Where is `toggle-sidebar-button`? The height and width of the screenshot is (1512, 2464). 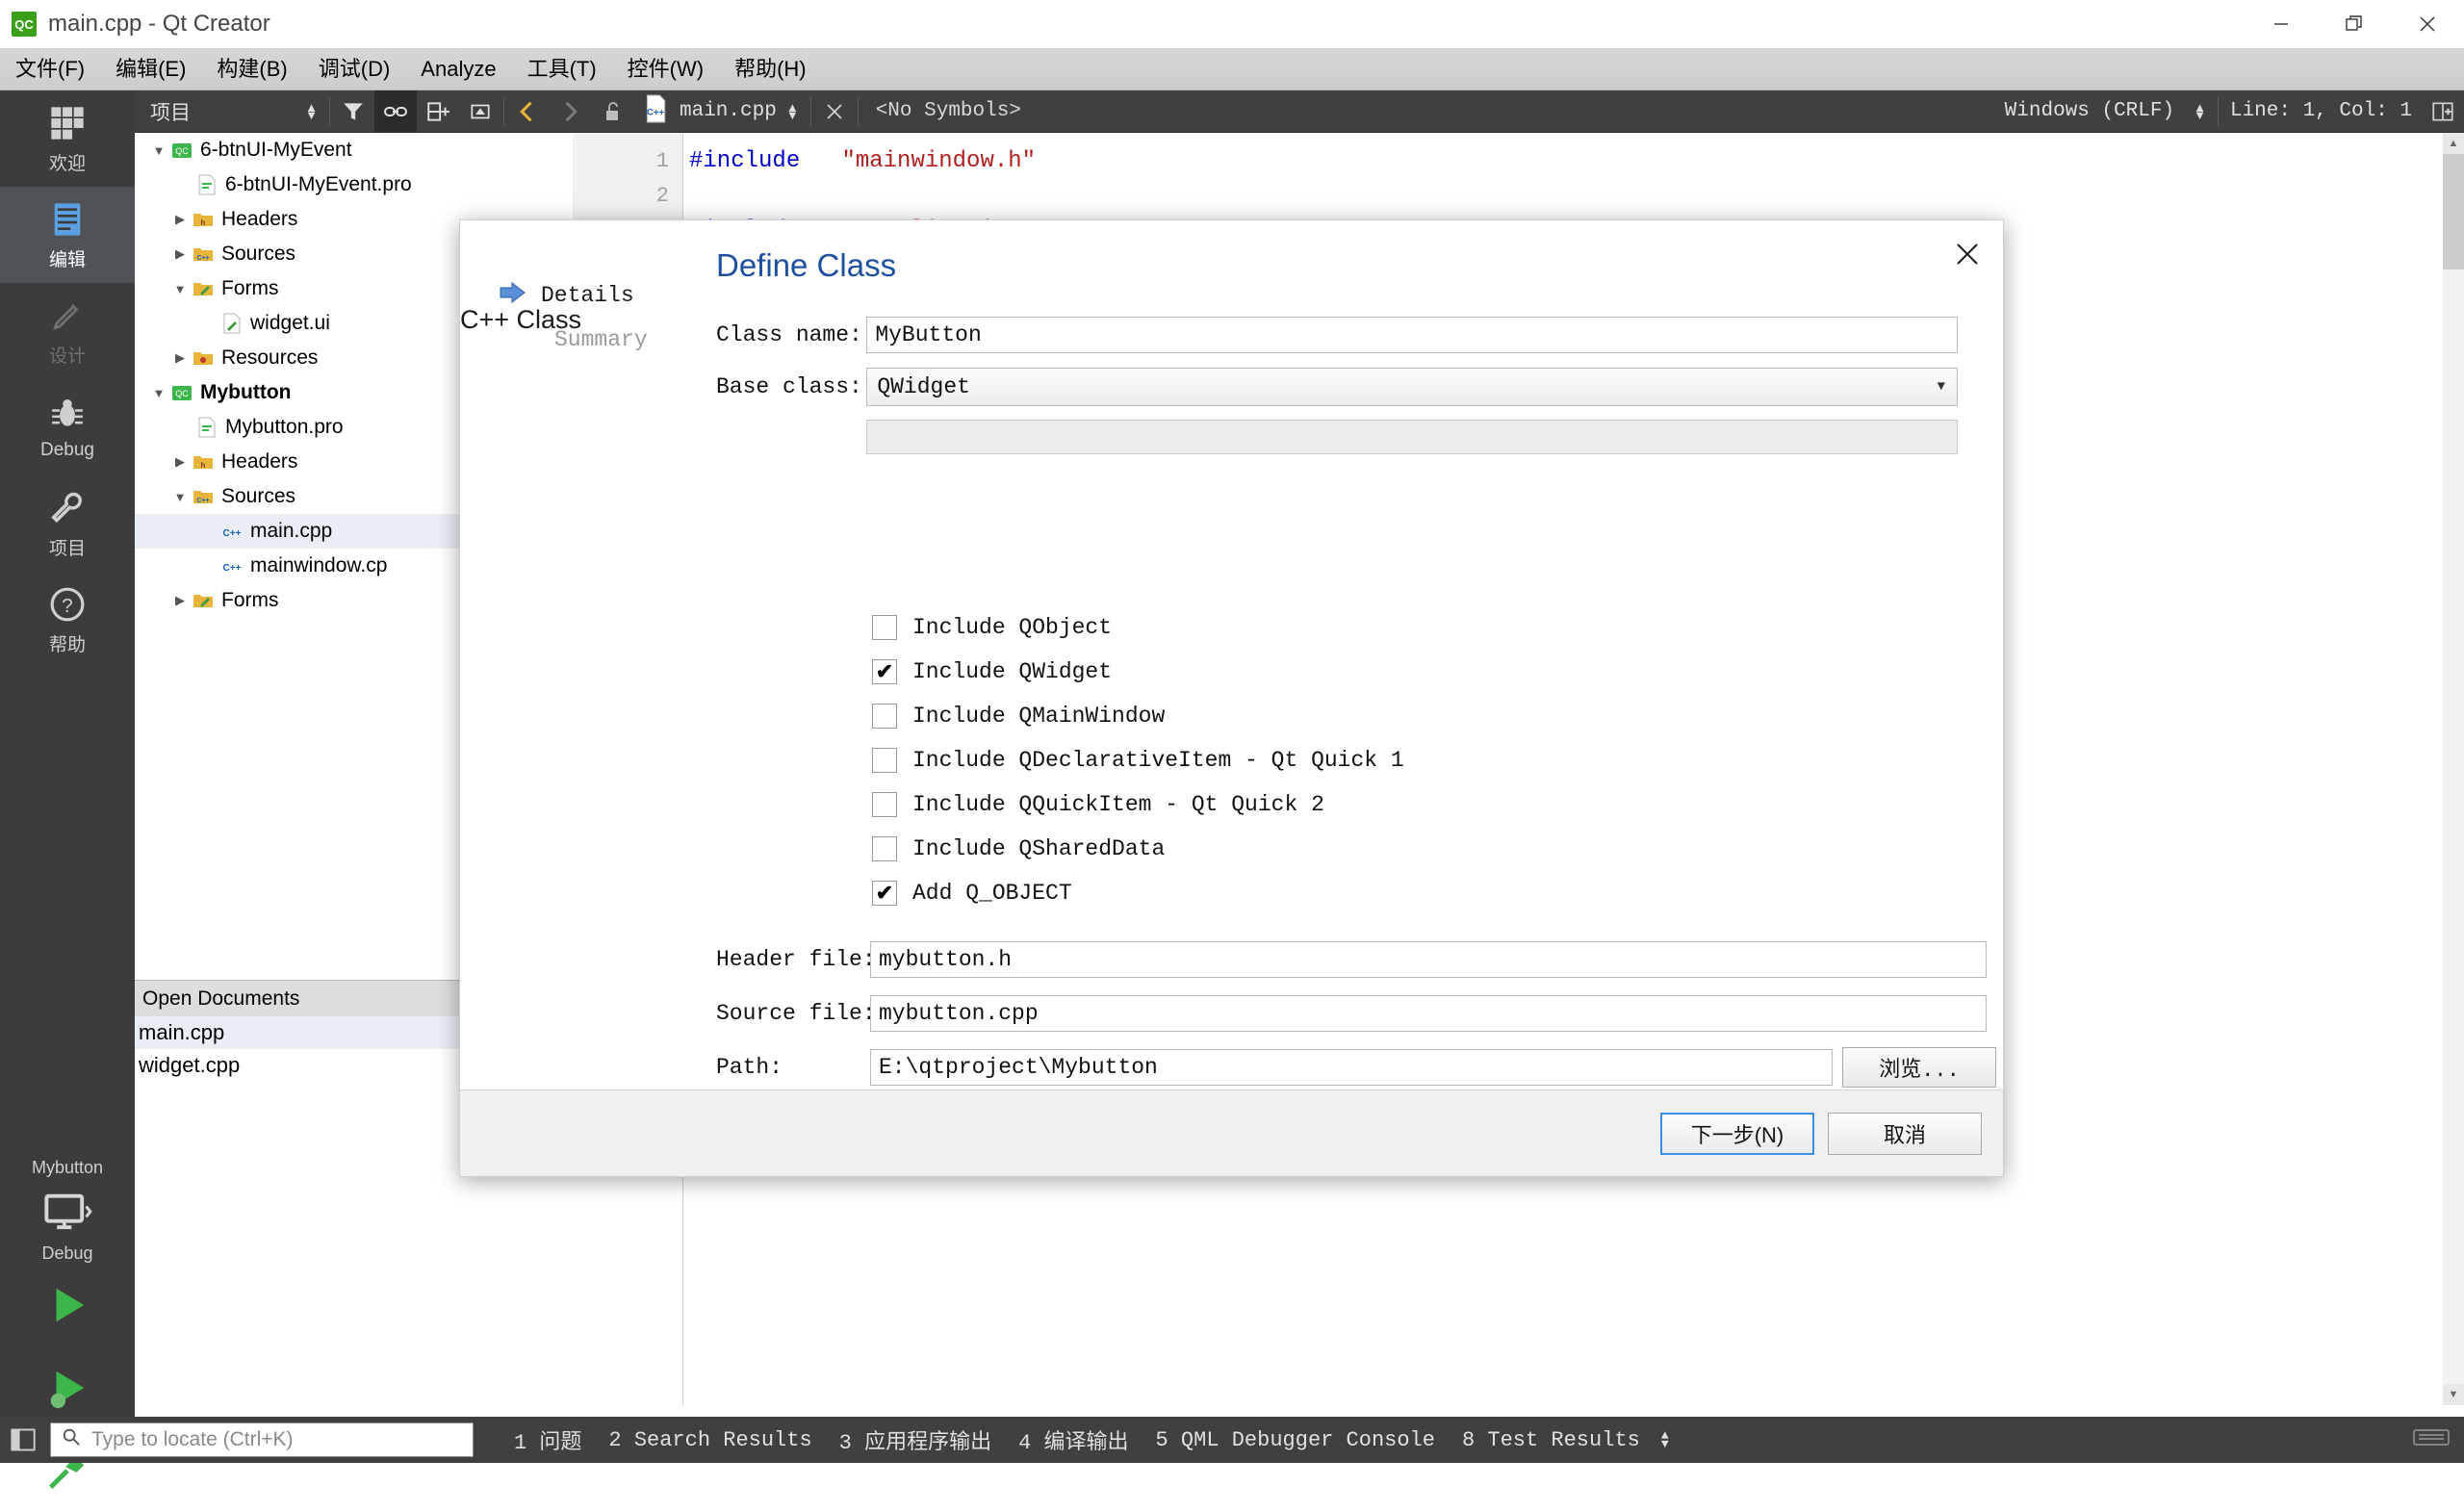 toggle-sidebar-button is located at coordinates (23, 1440).